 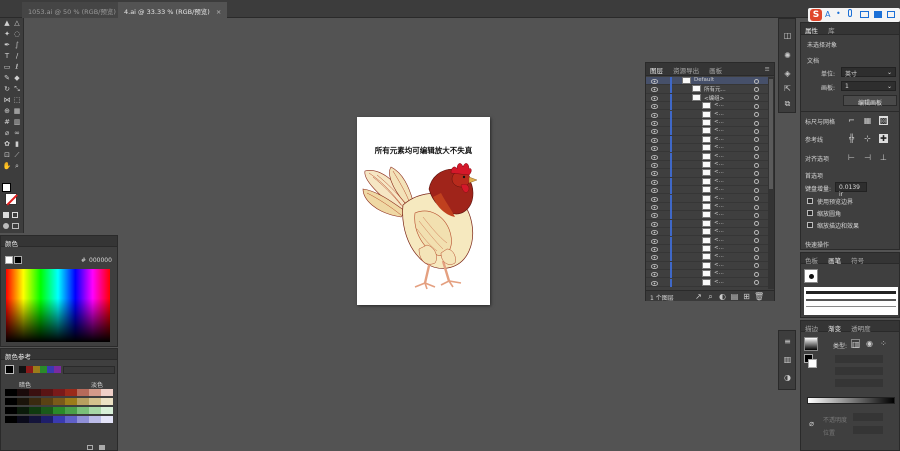 I want to click on libraries-dock-icon: ✺, so click(x=787, y=55).